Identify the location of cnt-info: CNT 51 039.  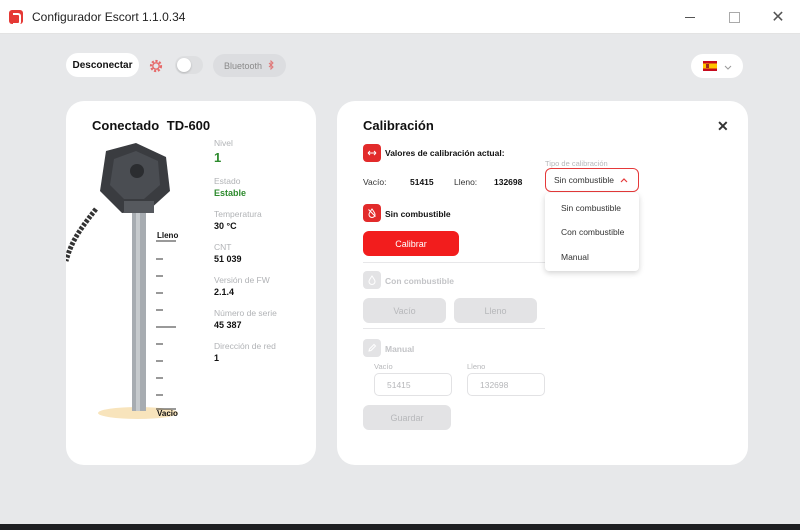
(228, 253).